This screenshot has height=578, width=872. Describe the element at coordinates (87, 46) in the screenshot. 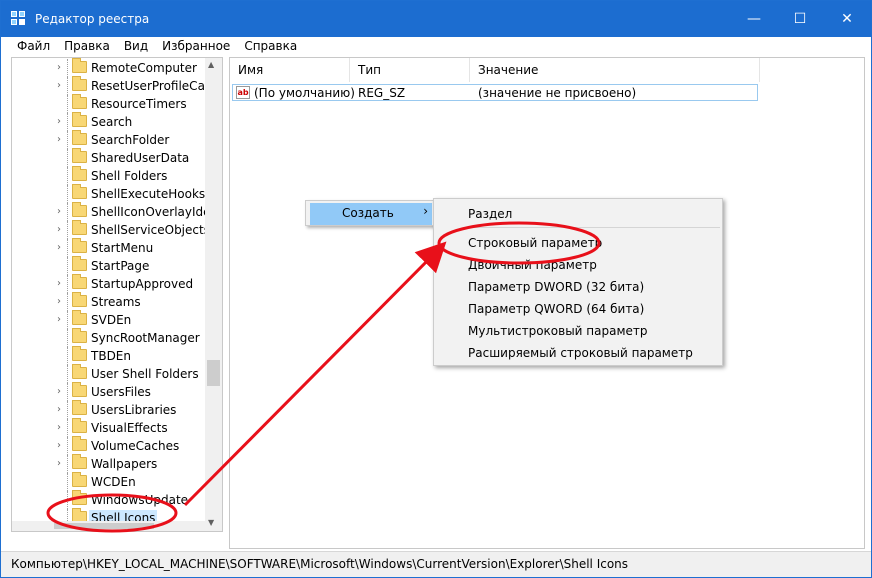

I see `menu-edit: Правка` at that location.